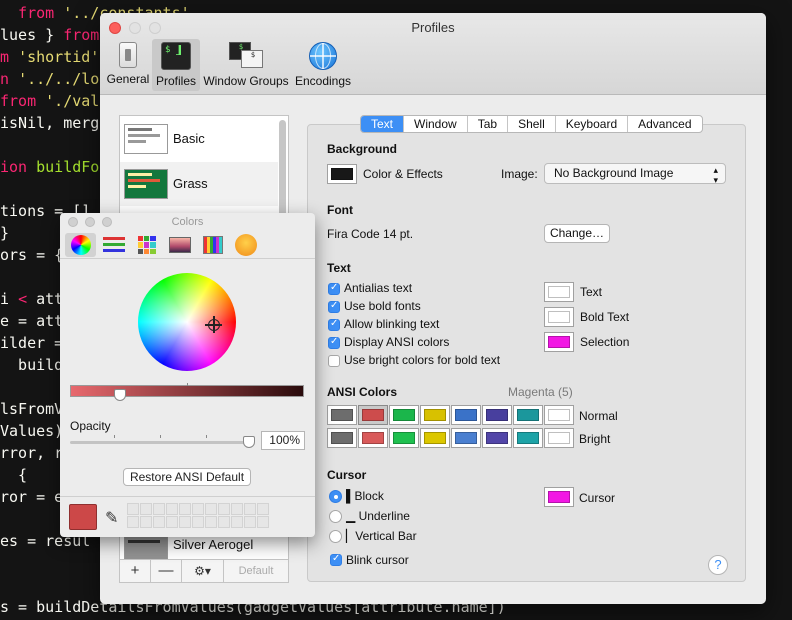  I want to click on toolbar-general: General, so click(128, 65).